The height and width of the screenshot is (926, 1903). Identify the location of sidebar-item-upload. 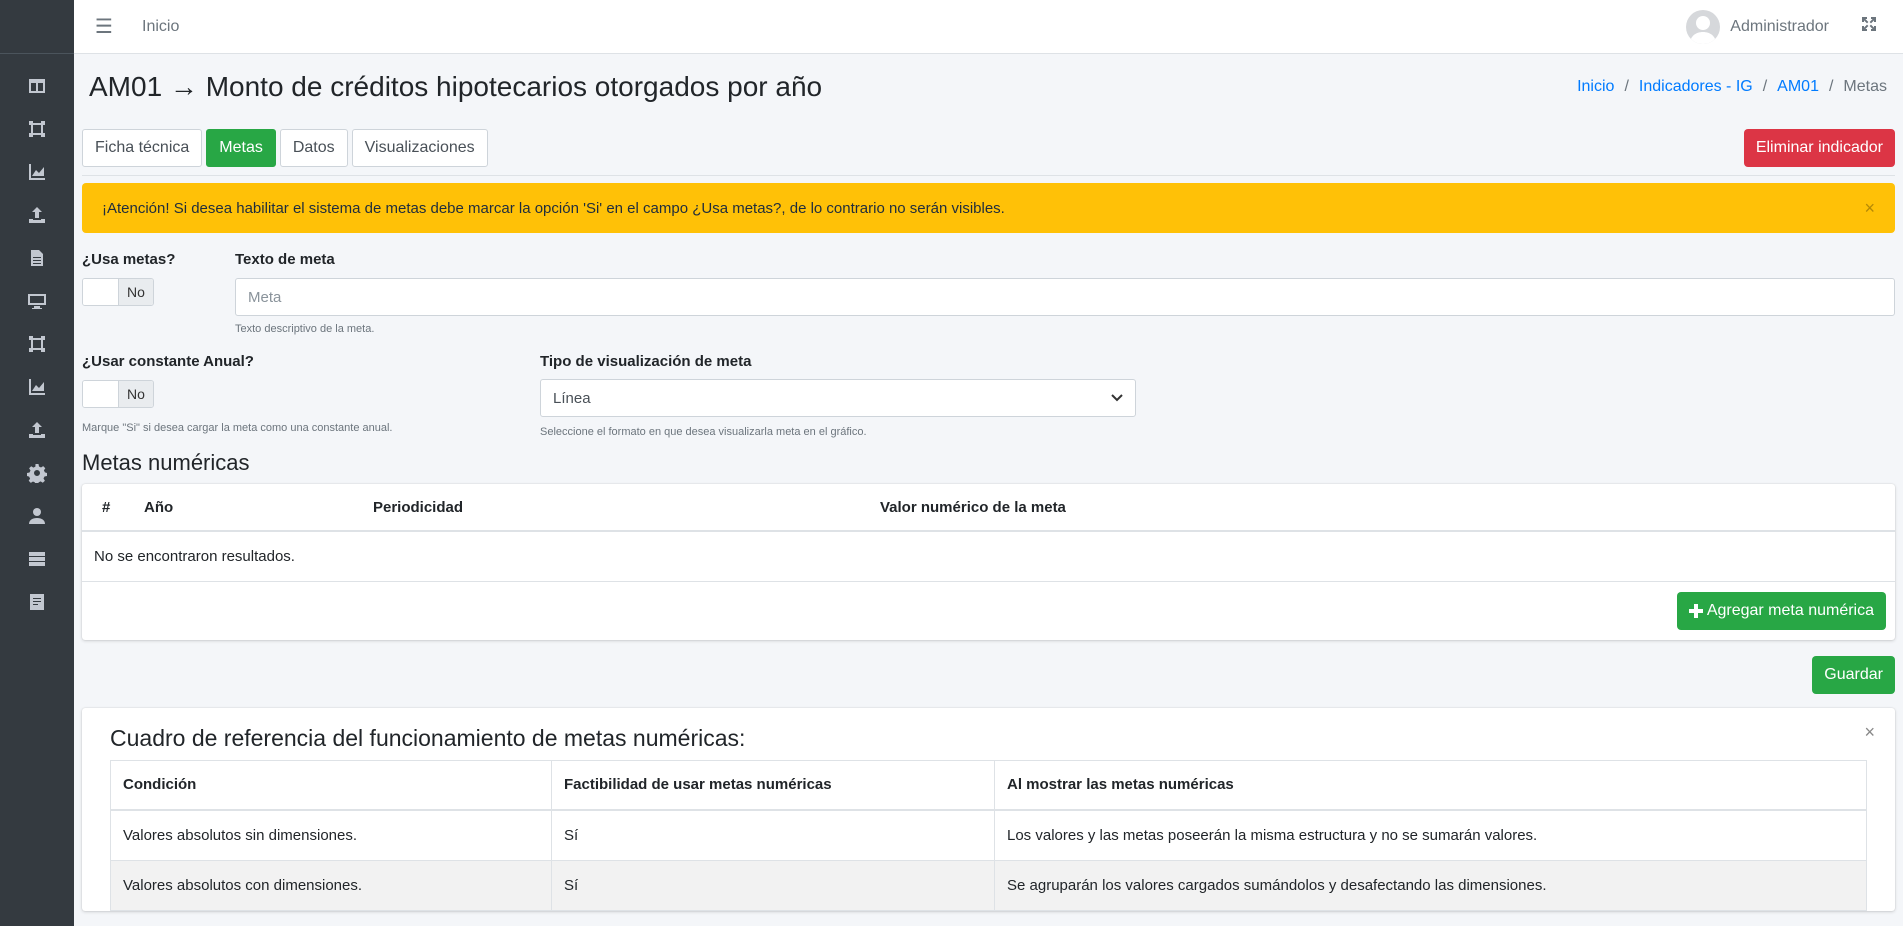
(37, 214).